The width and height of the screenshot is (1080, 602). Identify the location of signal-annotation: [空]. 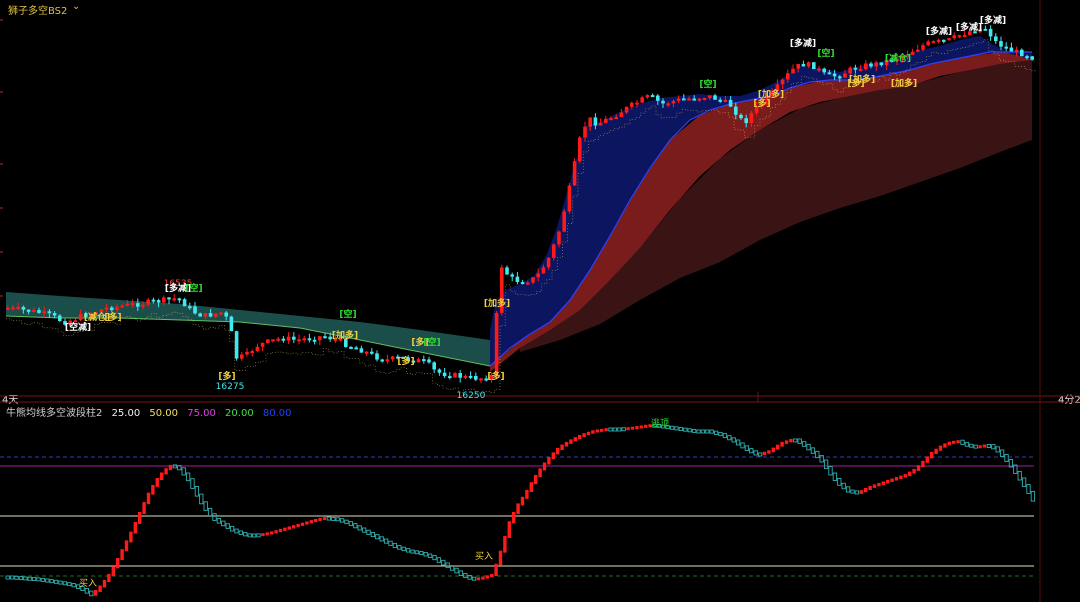
(707, 84).